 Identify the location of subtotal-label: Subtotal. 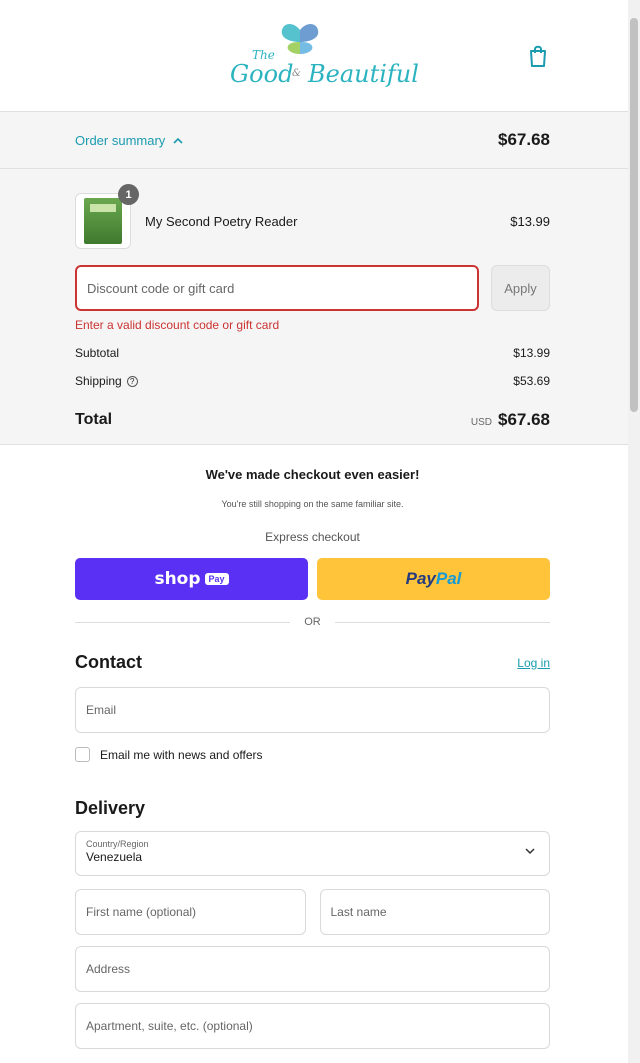
(97, 353).